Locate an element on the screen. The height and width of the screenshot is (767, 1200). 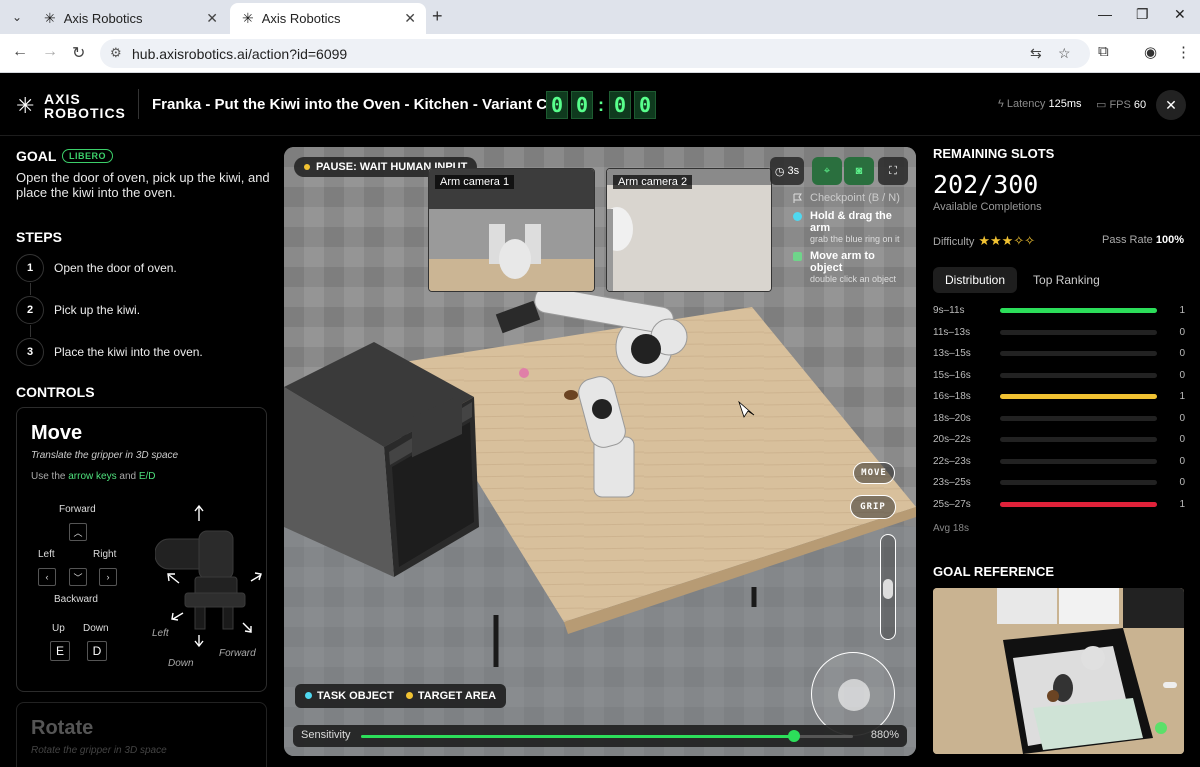
back-icon: ← is located at coordinates (20, 52).